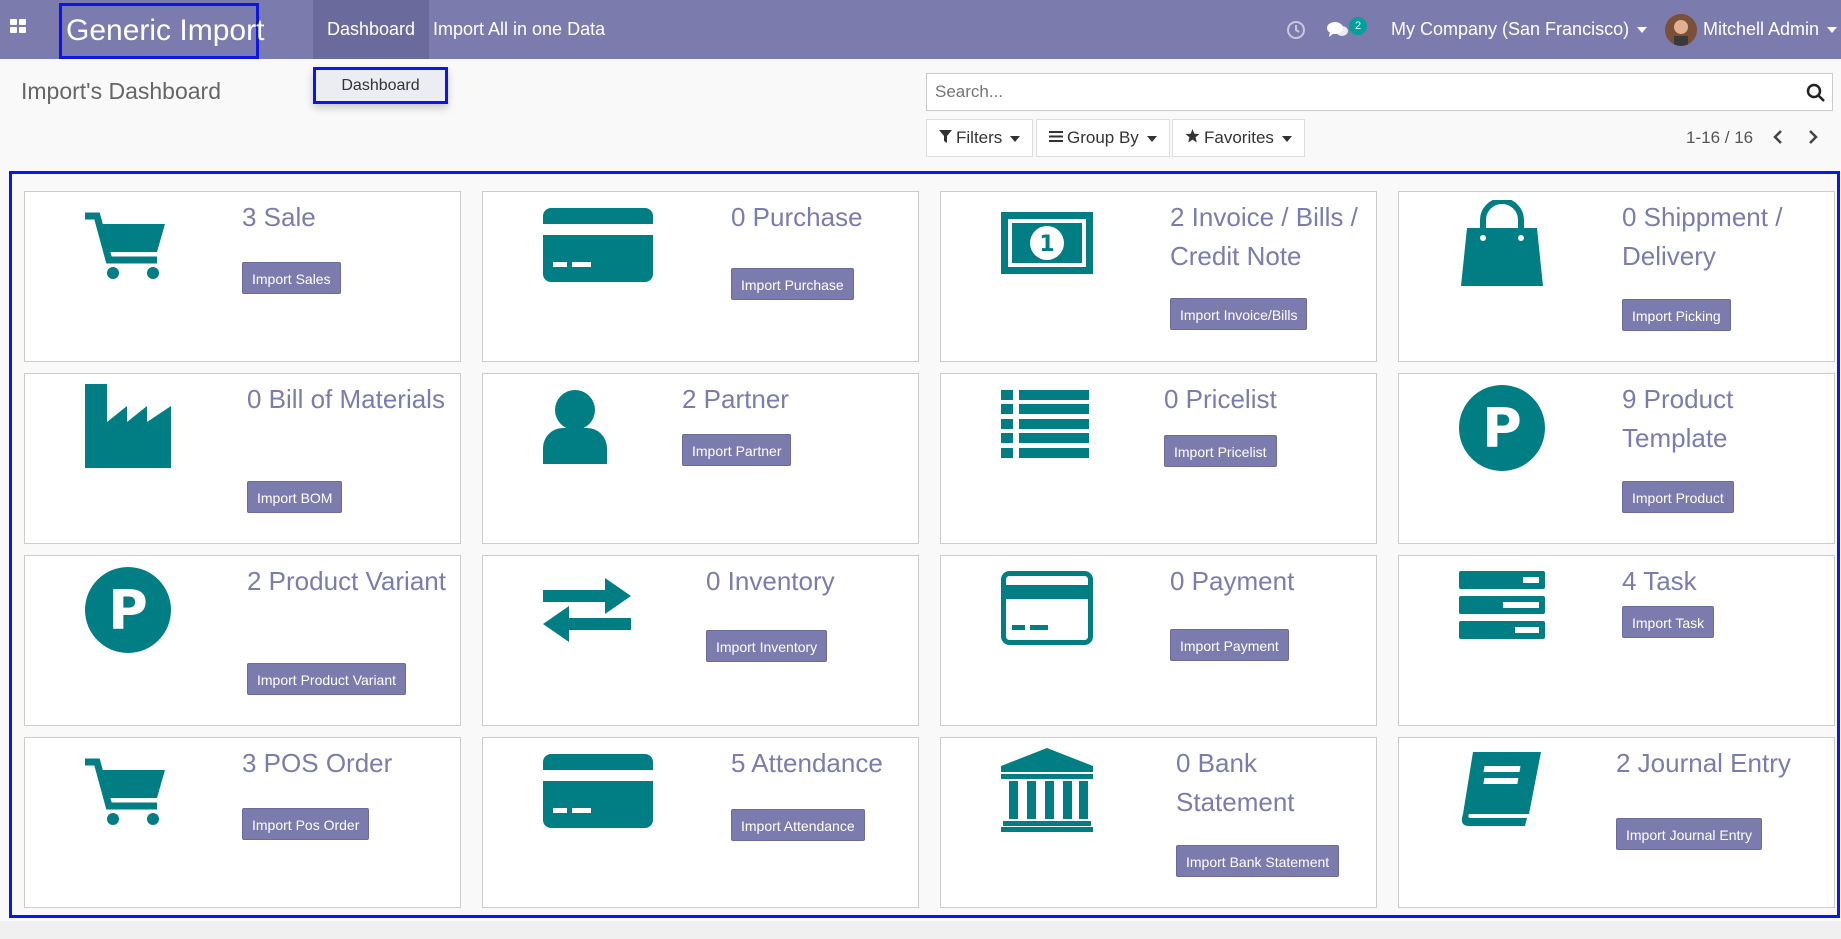  Describe the element at coordinates (1158, 458) in the screenshot. I see `card-pricelist: 0 Pricelist Import Pricelist` at that location.